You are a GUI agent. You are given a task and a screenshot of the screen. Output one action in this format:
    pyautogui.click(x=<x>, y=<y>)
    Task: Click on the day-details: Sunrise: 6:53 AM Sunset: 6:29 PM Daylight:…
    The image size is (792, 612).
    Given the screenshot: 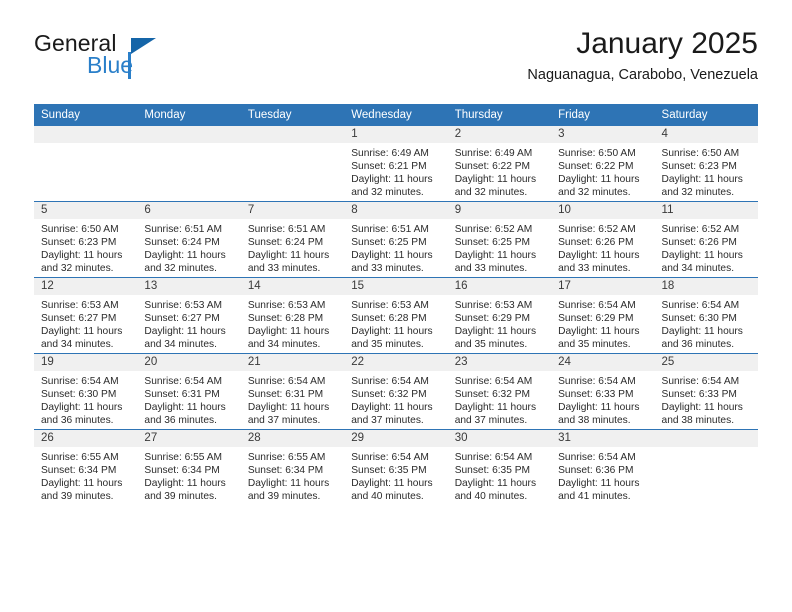 What is the action you would take?
    pyautogui.click(x=499, y=323)
    